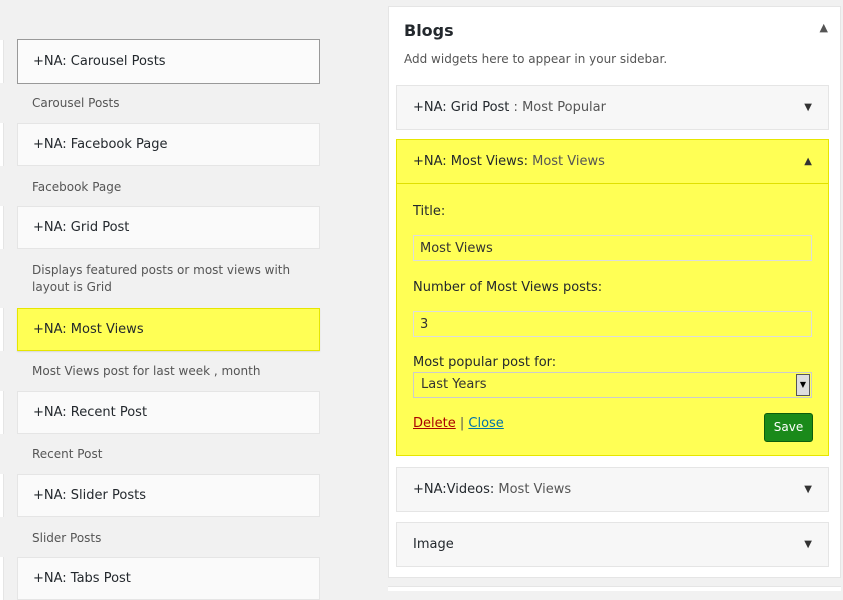 The image size is (843, 600). Describe the element at coordinates (433, 544) in the screenshot. I see `widget-title: Image` at that location.